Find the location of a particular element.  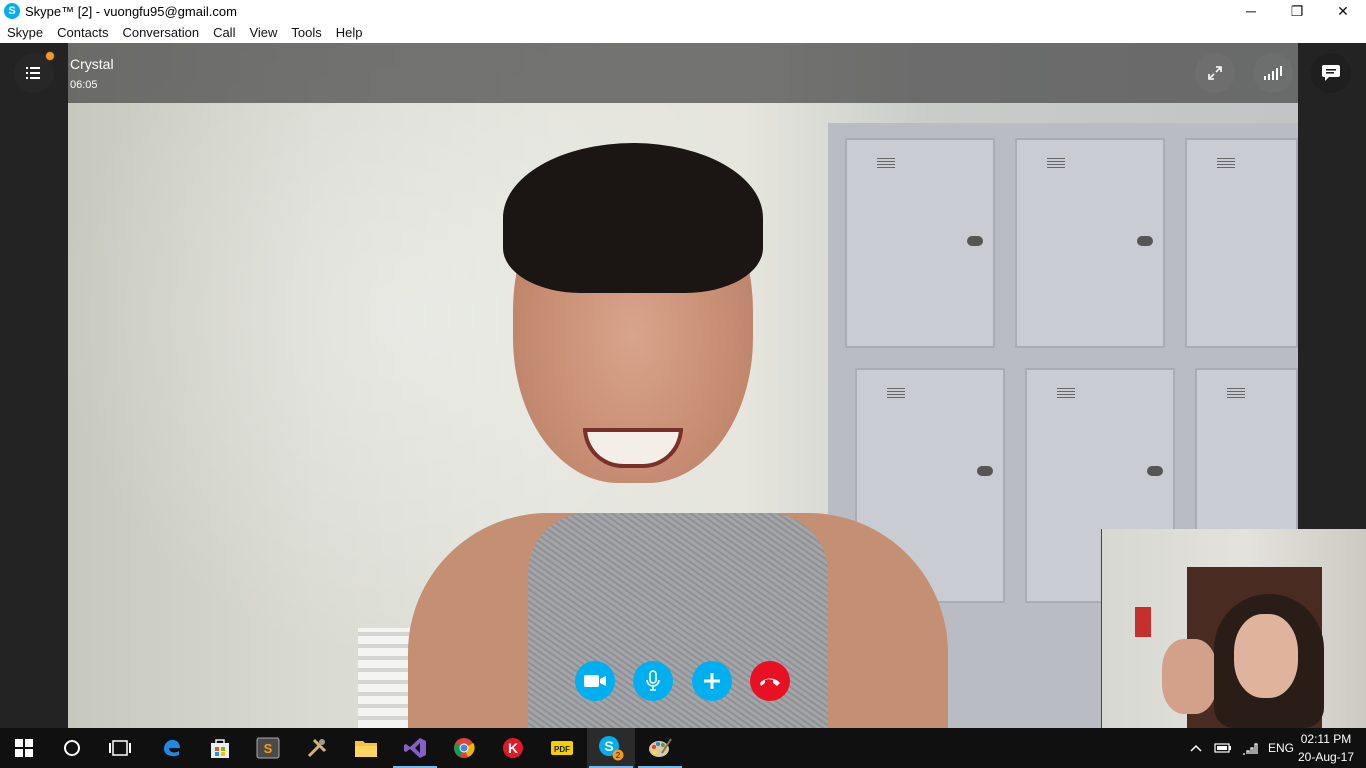

window-controls: ─ ❐ ✕ is located at coordinates (1297, 11).